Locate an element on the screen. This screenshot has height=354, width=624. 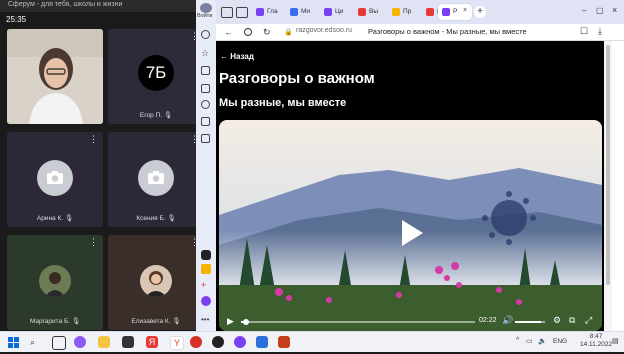
chrome-icon is located at coordinates (196, 342).